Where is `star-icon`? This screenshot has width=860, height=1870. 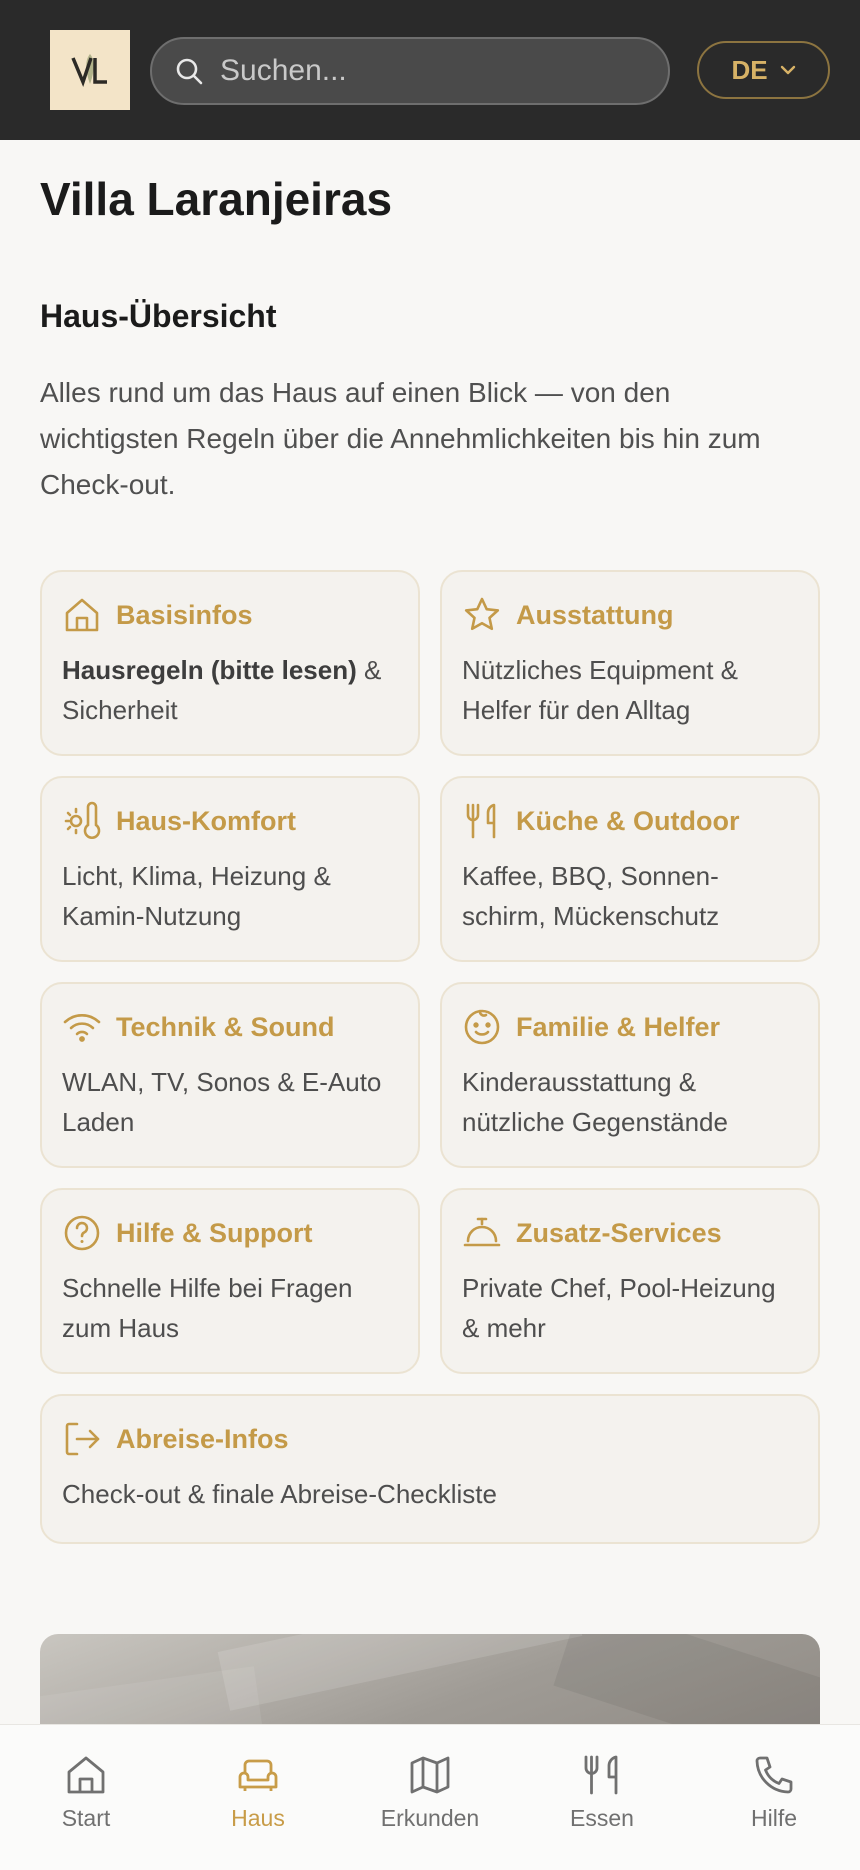
star-icon is located at coordinates (482, 615).